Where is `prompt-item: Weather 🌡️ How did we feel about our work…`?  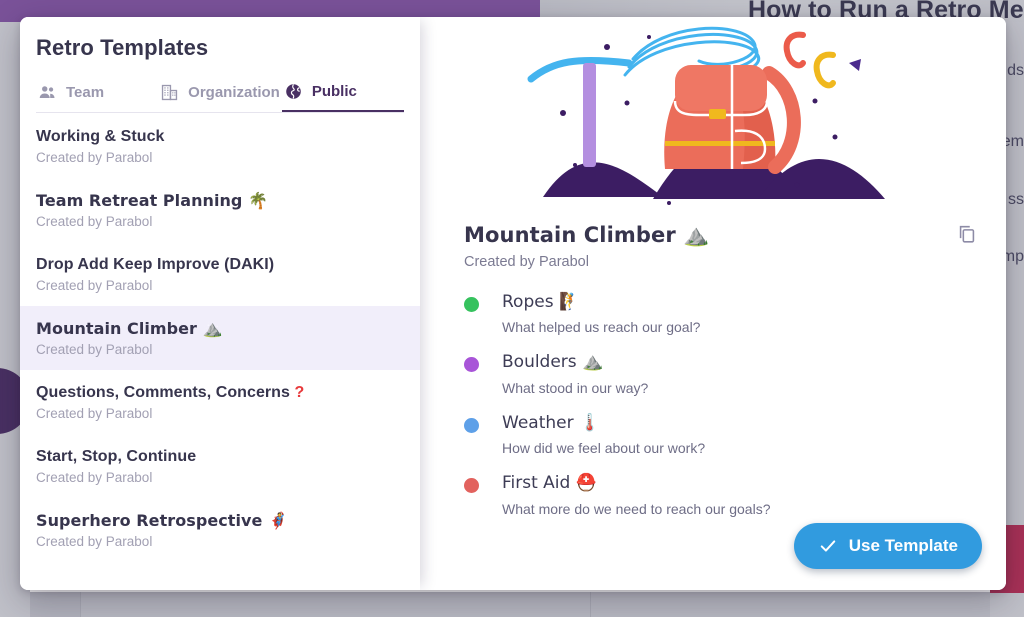 prompt-item: Weather 🌡️ How did we feel about our work… is located at coordinates (713, 434).